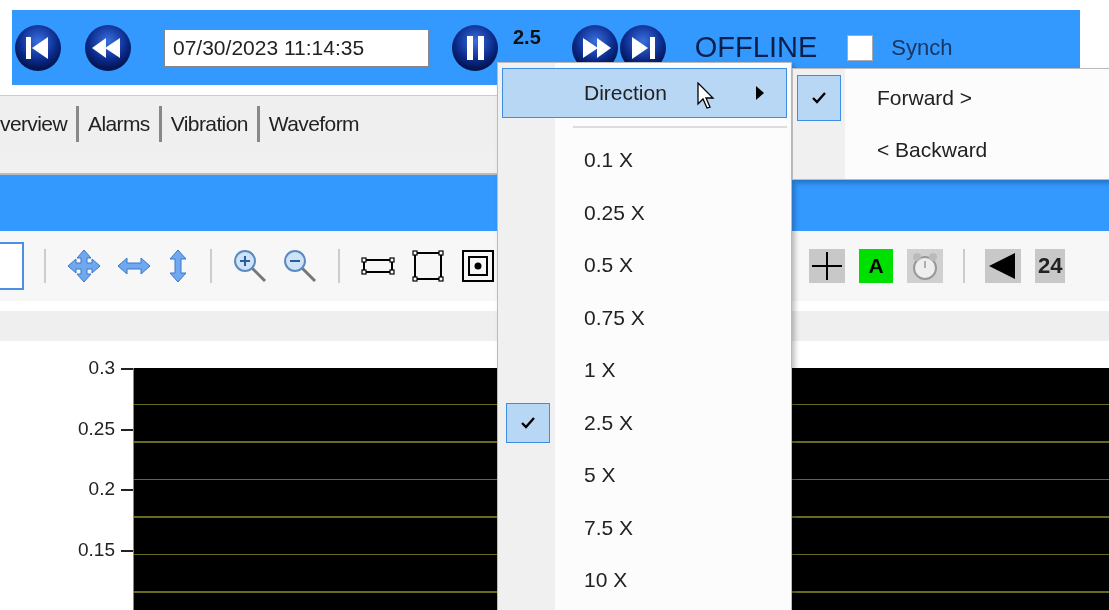 Image resolution: width=1109 pixels, height=610 pixels. What do you see at coordinates (178, 266) in the screenshot?
I see `vertical-arrows-icon` at bounding box center [178, 266].